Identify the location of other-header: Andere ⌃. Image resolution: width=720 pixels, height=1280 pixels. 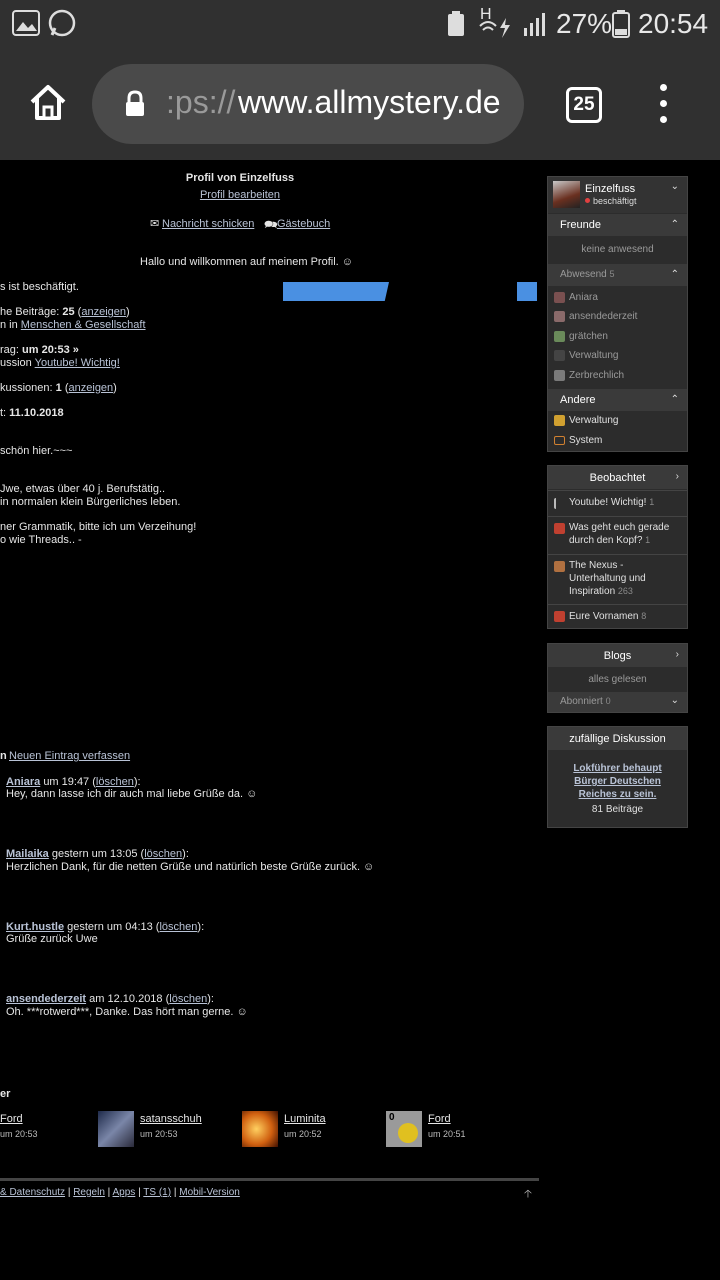
(617, 400).